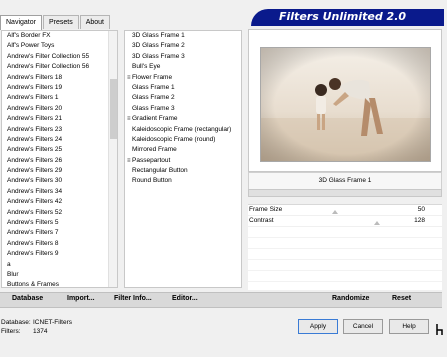 This screenshot has height=357, width=447. What do you see at coordinates (174, 139) in the screenshot?
I see `preset-label: Kaleidoscopic Frame (round)` at bounding box center [174, 139].